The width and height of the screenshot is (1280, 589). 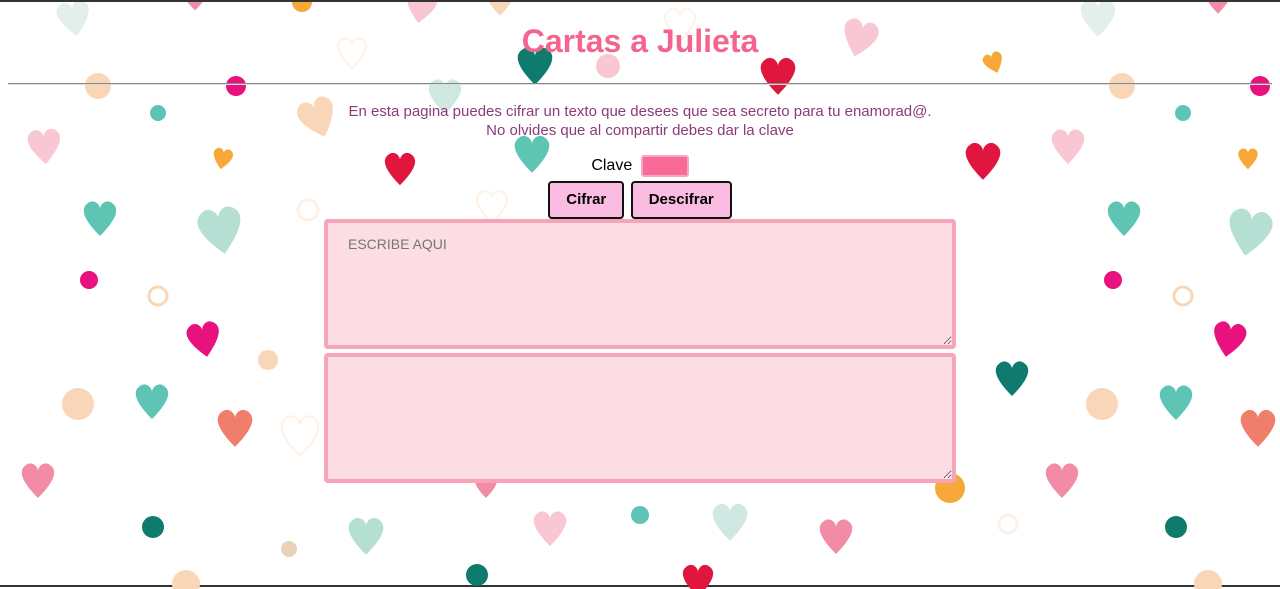 I want to click on input-textarea, so click(x=640, y=284).